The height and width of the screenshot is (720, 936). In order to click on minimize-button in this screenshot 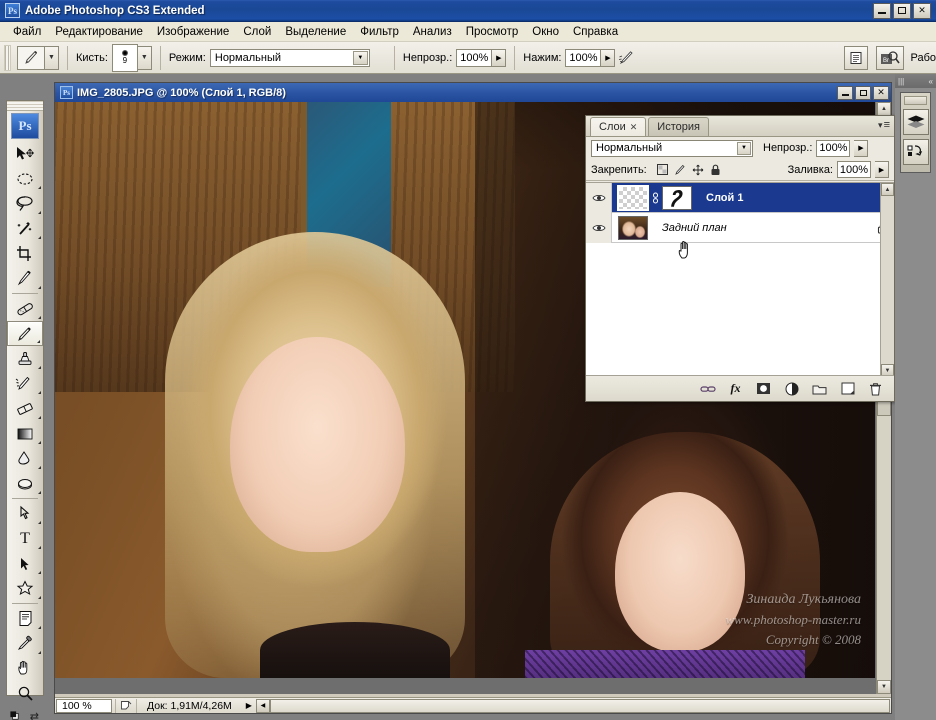, I will do `click(882, 10)`.